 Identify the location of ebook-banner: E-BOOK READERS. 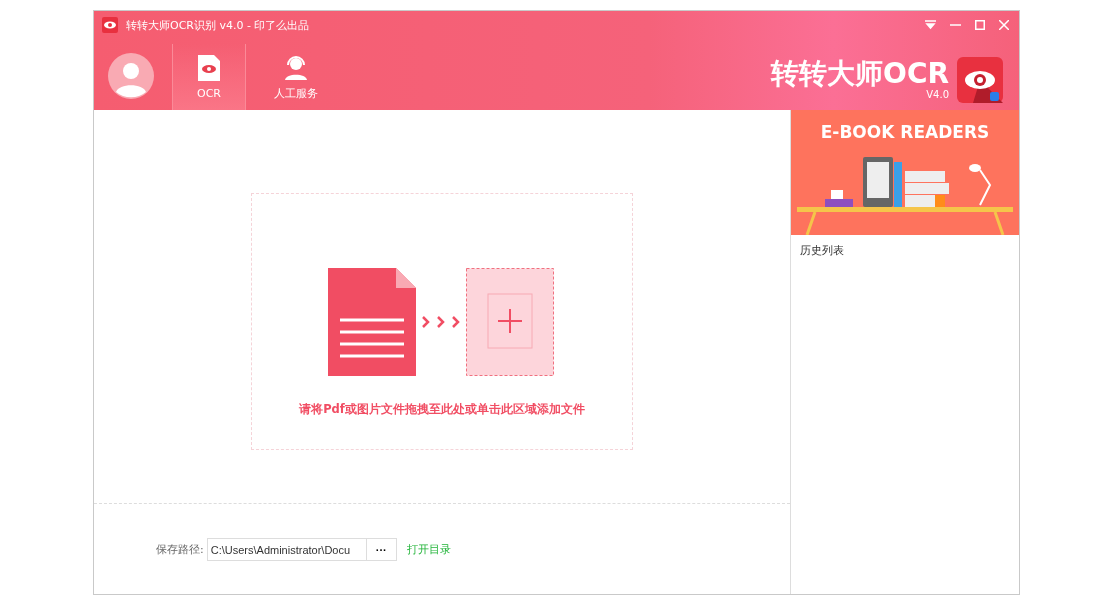
(905, 172).